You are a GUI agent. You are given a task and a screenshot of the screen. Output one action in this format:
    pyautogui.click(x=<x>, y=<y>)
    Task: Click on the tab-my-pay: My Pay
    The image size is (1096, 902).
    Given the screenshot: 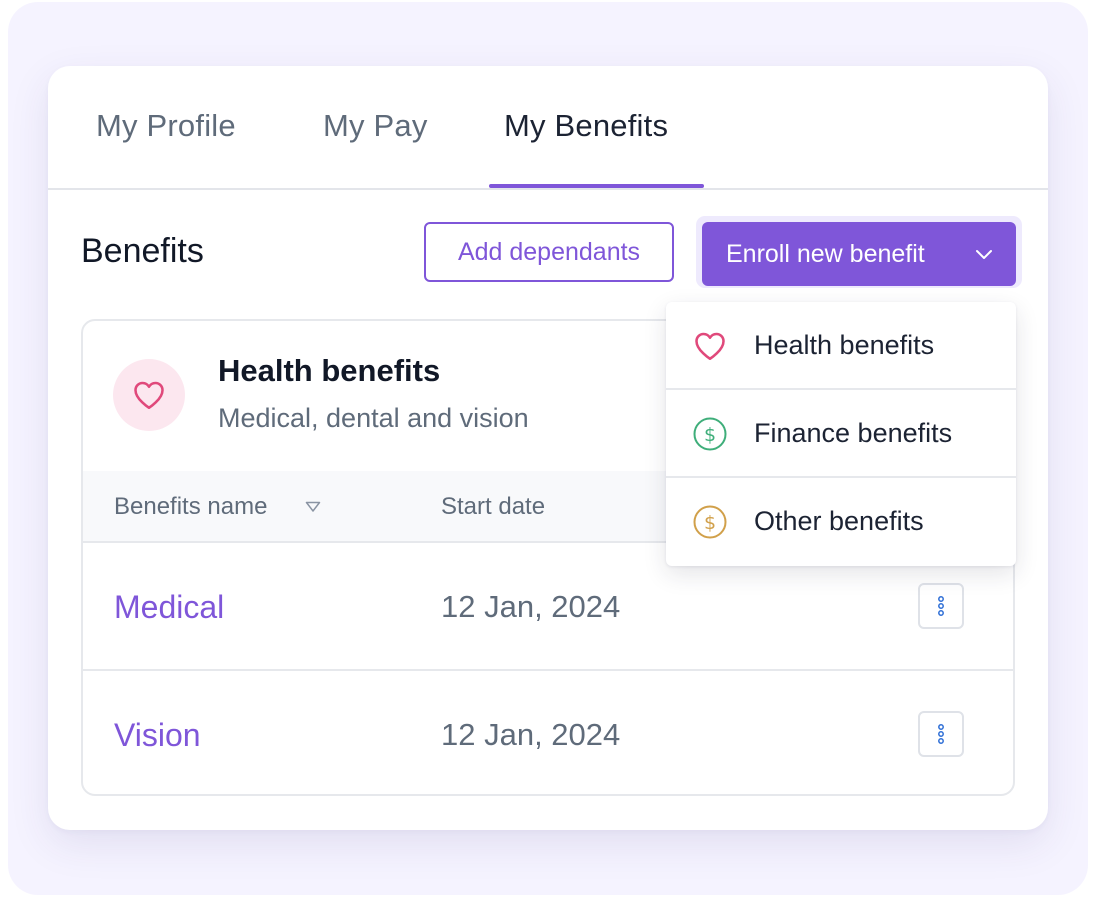 What is the action you would take?
    pyautogui.click(x=375, y=126)
    